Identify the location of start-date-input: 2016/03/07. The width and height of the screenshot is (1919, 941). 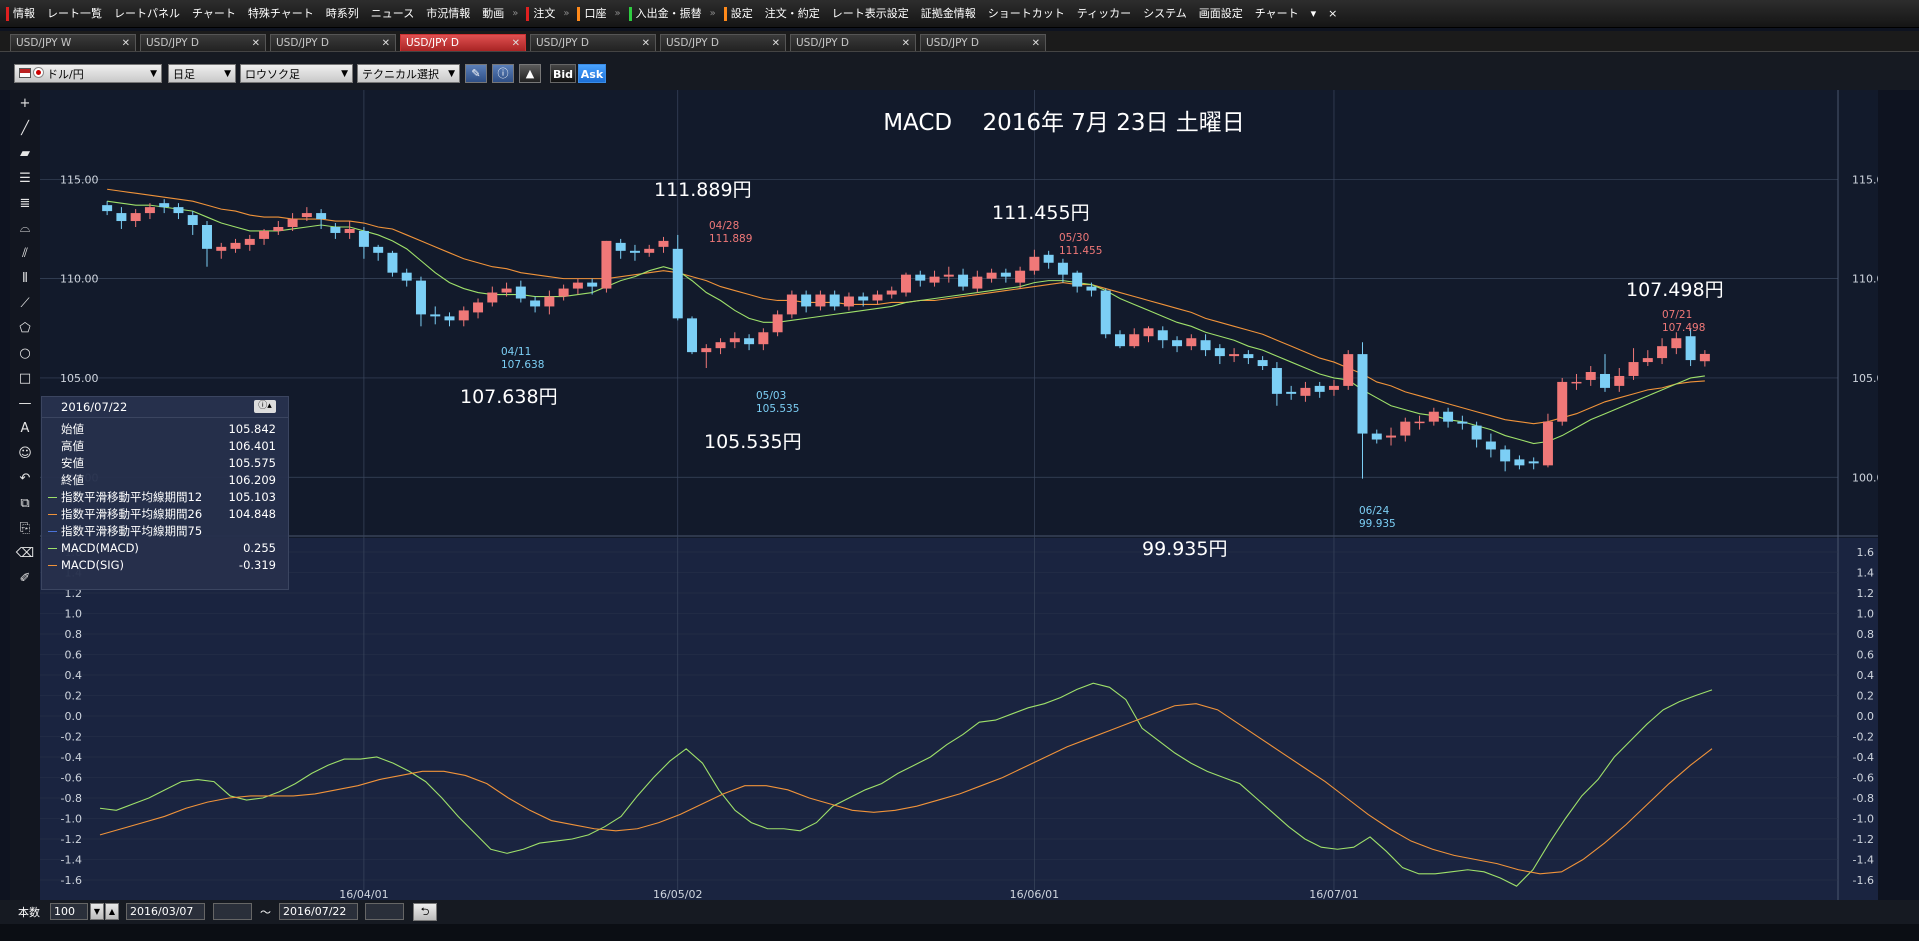
(165, 911).